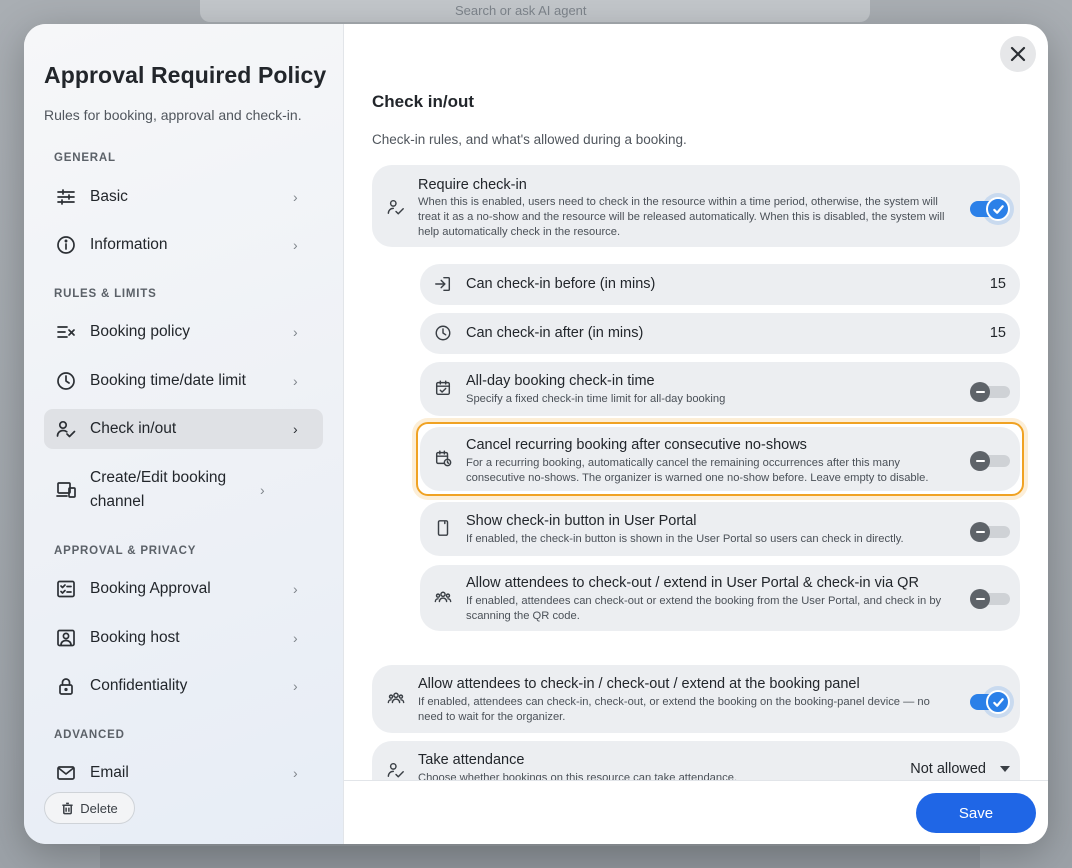 This screenshot has width=1072, height=868. Describe the element at coordinates (948, 769) in the screenshot. I see `attendance-select-value: Not allowed` at that location.